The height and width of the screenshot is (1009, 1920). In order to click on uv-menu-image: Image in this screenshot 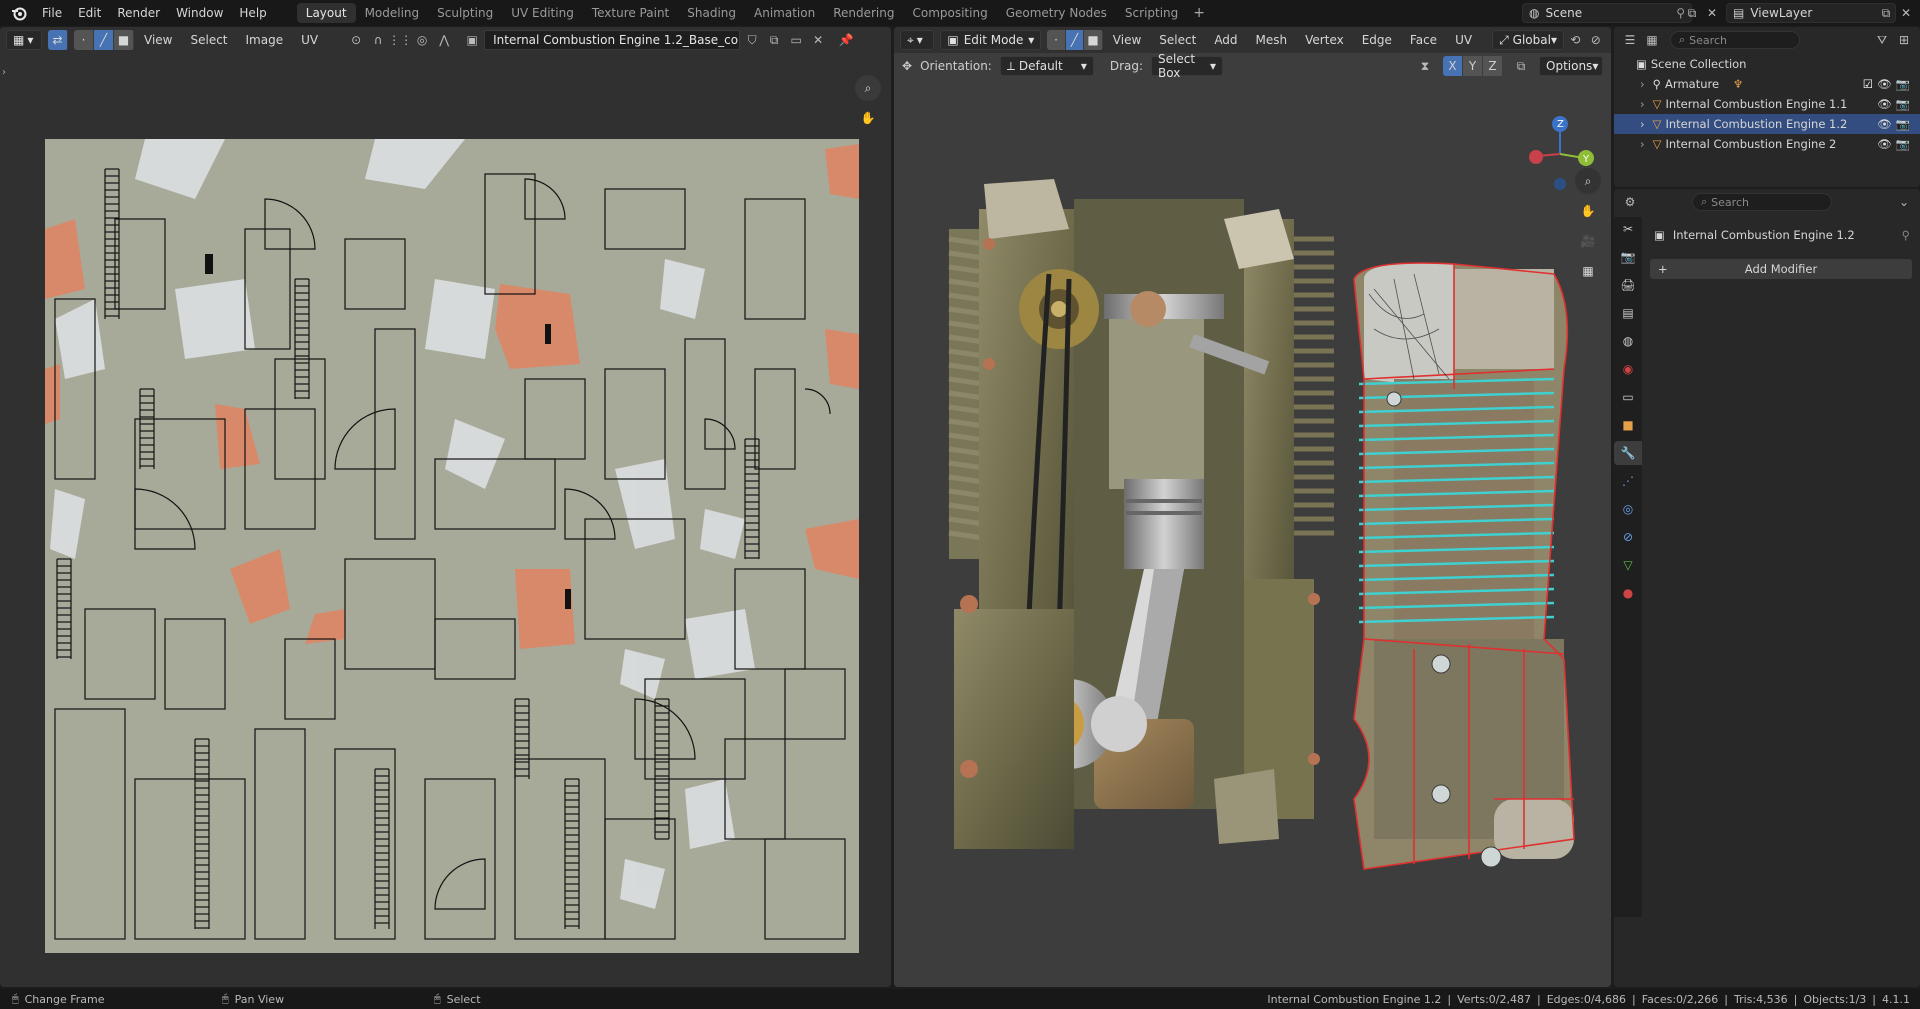, I will do `click(265, 40)`.